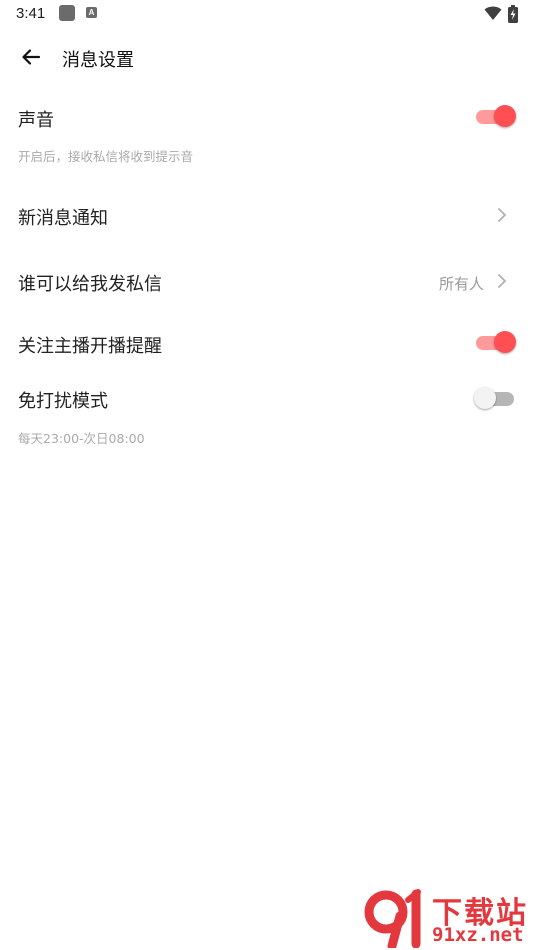 Image resolution: width=534 pixels, height=950 pixels. What do you see at coordinates (485, 398) in the screenshot?
I see `dnd-toggle-knob` at bounding box center [485, 398].